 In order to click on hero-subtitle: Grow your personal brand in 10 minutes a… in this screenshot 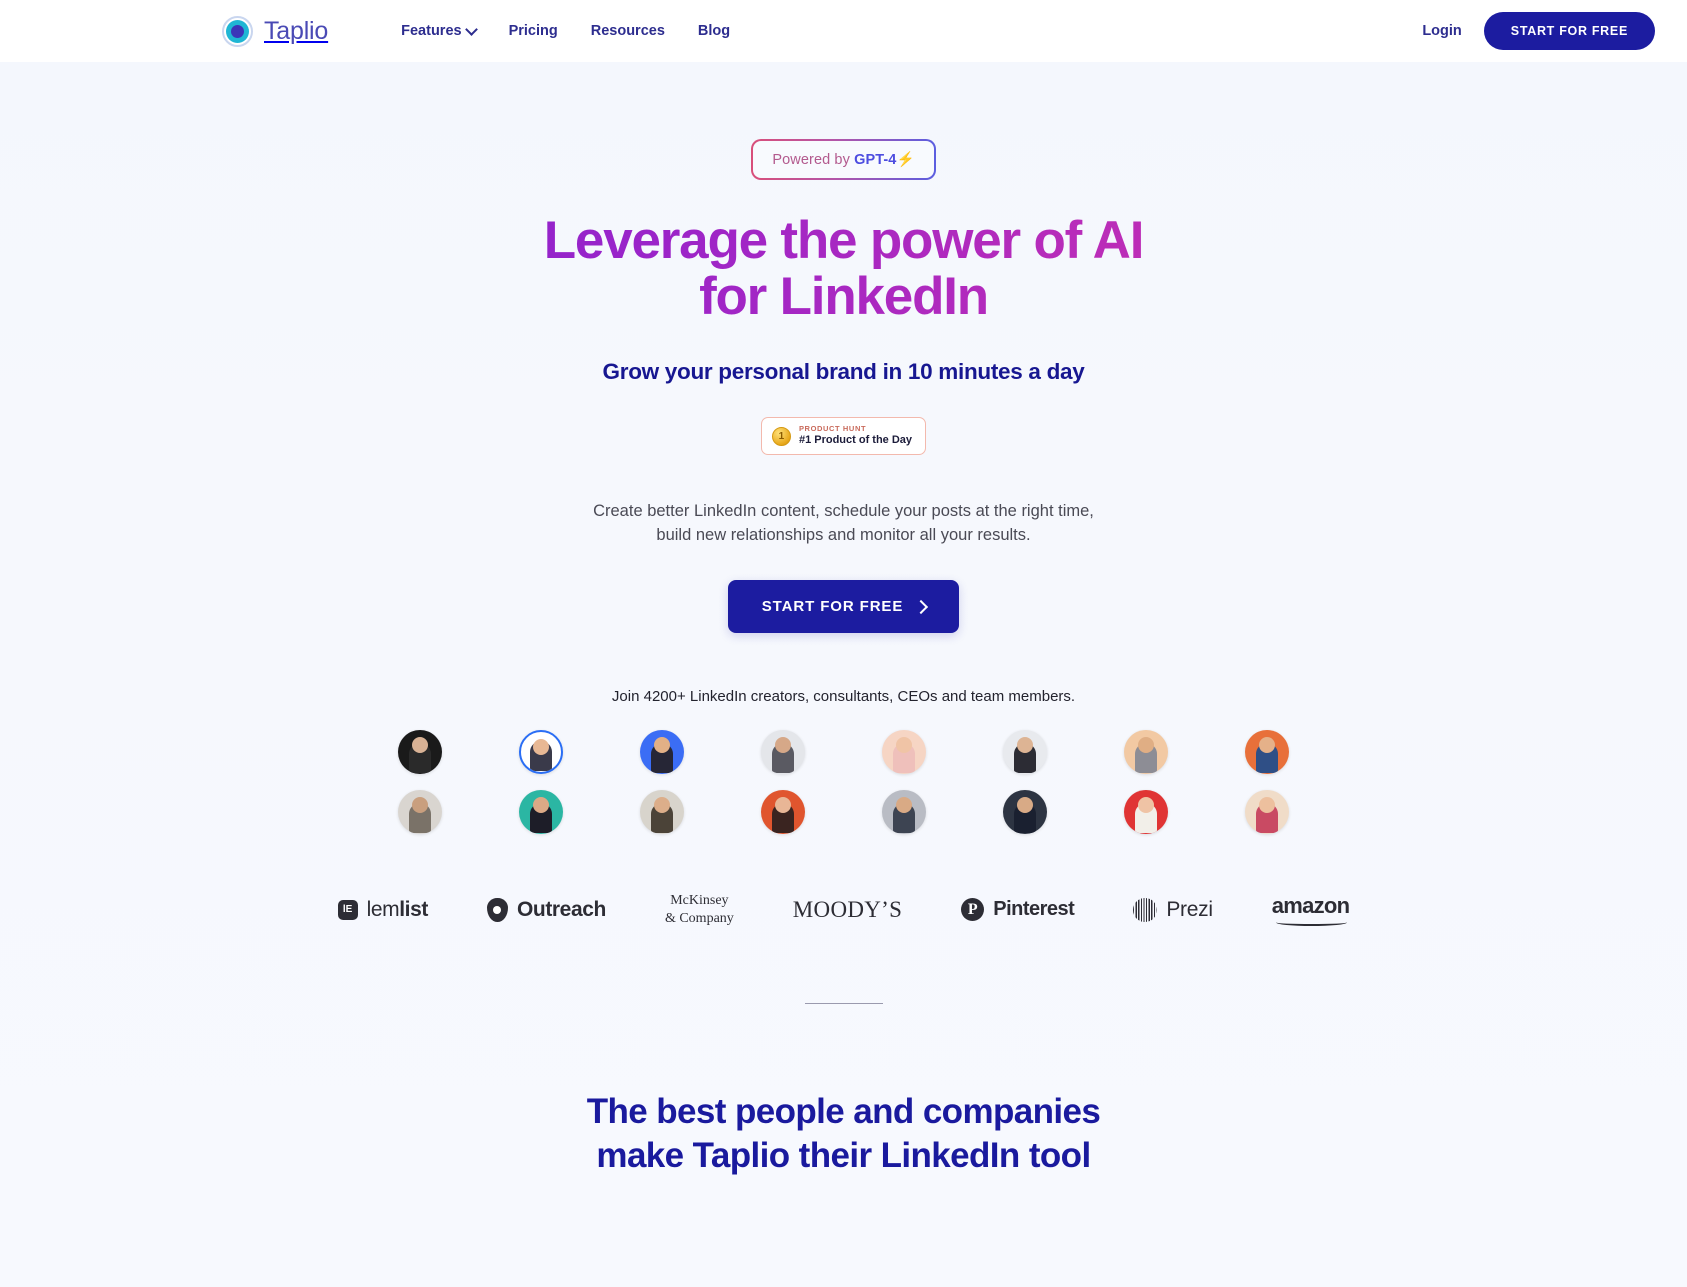, I will do `click(843, 372)`.